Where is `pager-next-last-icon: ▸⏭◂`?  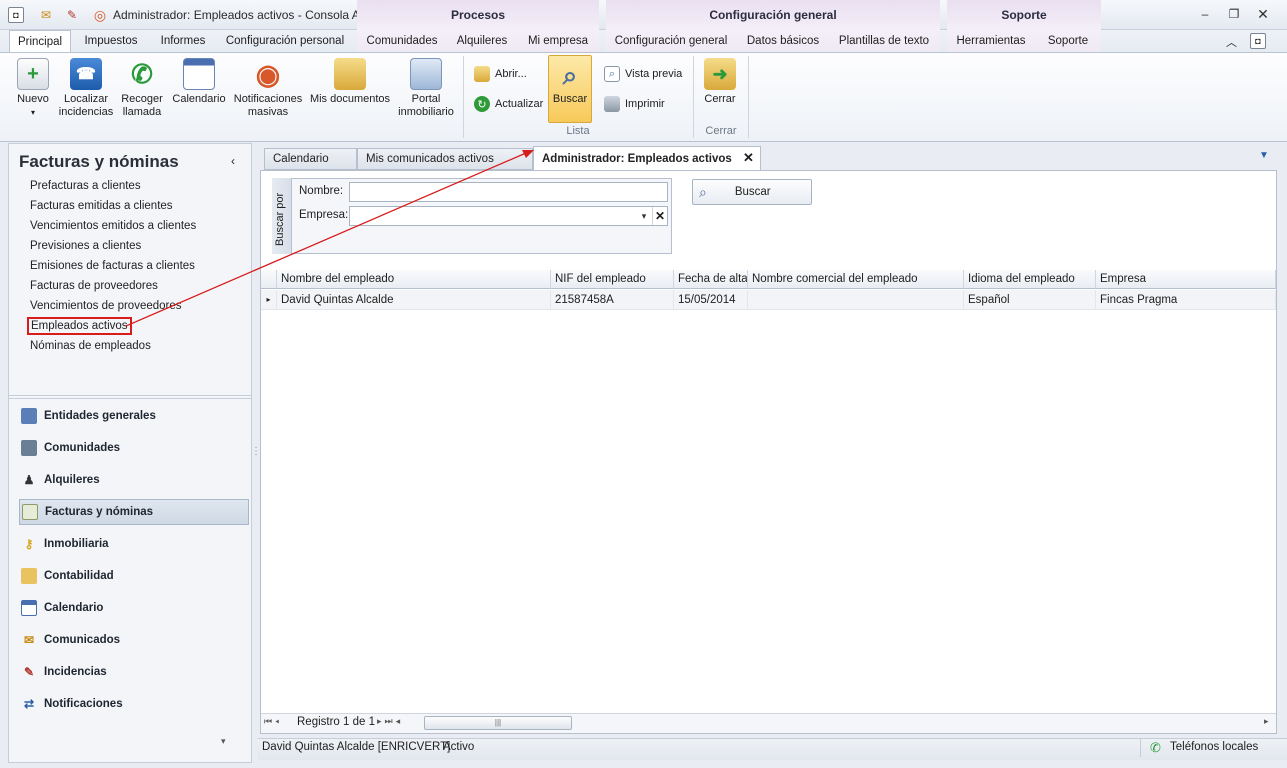 pager-next-last-icon: ▸⏭◂ is located at coordinates (390, 721).